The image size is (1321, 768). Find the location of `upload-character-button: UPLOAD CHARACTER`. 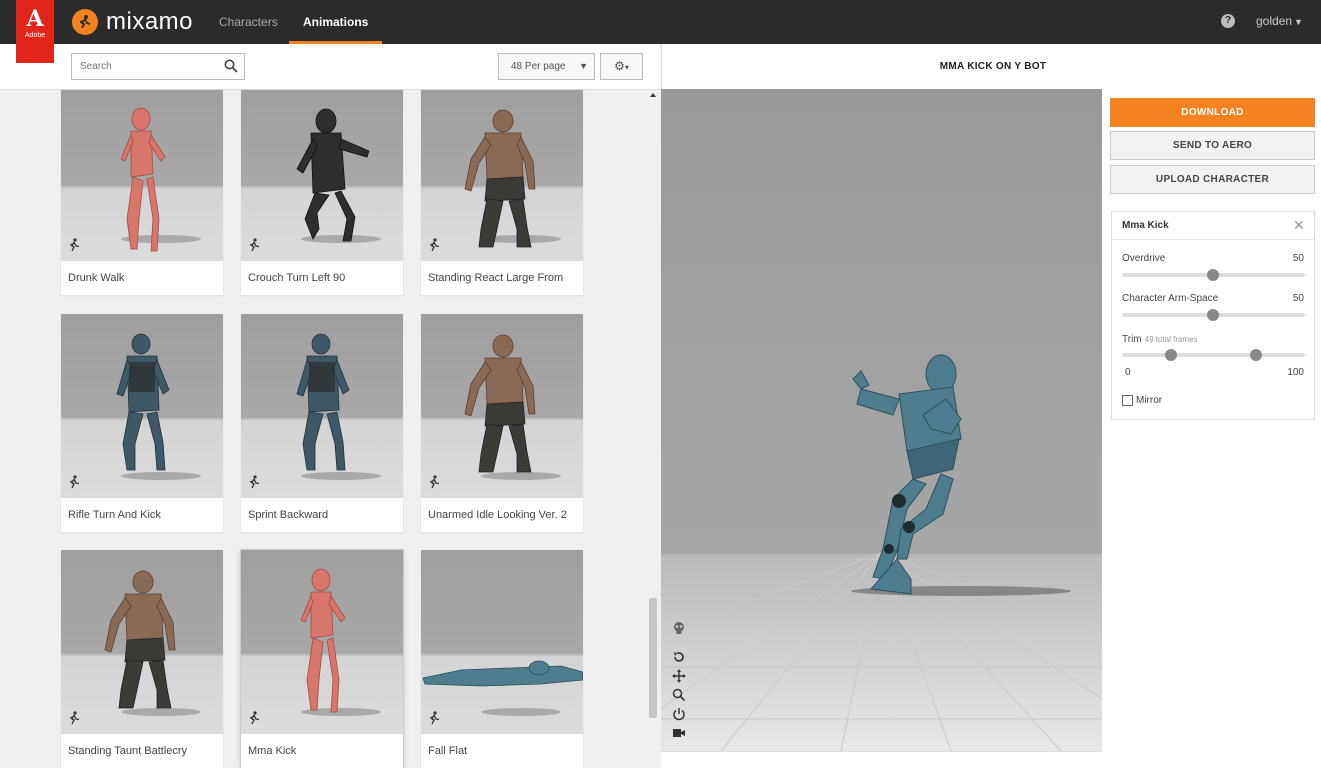

upload-character-button: UPLOAD CHARACTER is located at coordinates (1212, 179).